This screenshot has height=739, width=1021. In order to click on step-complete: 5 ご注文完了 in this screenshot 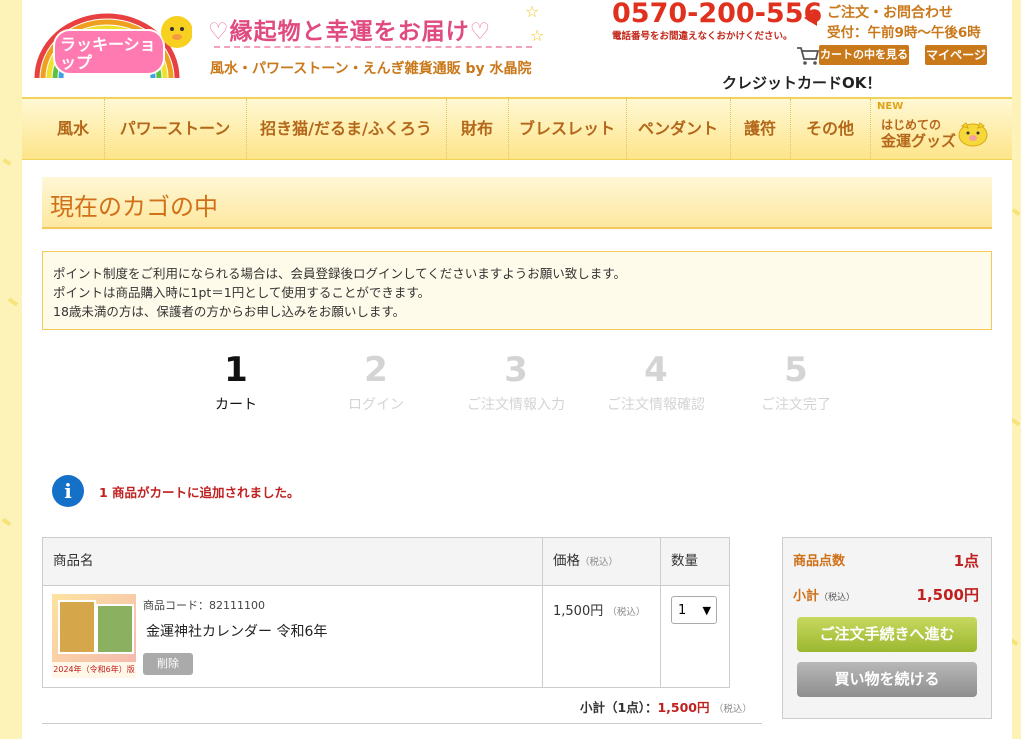, I will do `click(796, 382)`.